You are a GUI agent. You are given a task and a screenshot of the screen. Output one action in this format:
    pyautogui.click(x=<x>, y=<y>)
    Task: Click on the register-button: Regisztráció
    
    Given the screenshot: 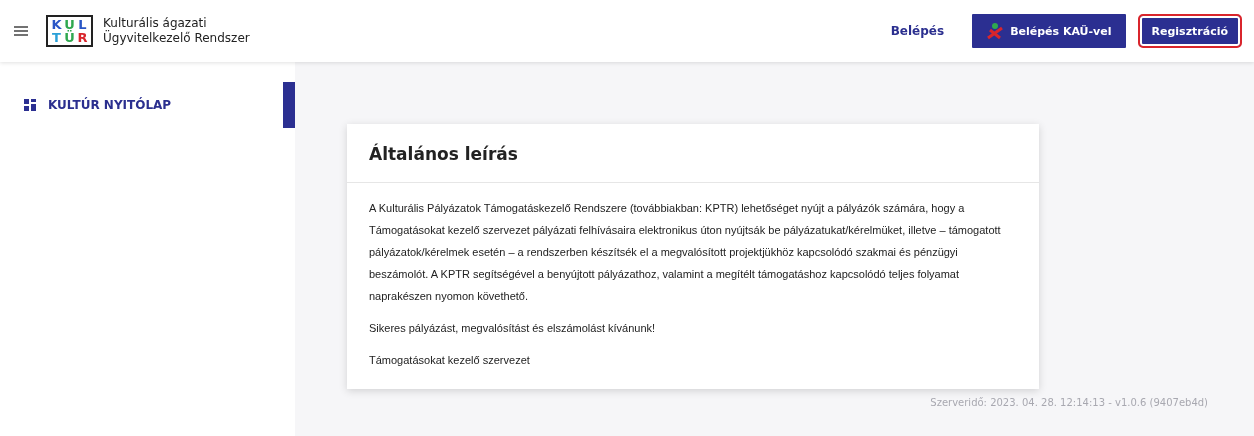 What is the action you would take?
    pyautogui.click(x=1189, y=31)
    